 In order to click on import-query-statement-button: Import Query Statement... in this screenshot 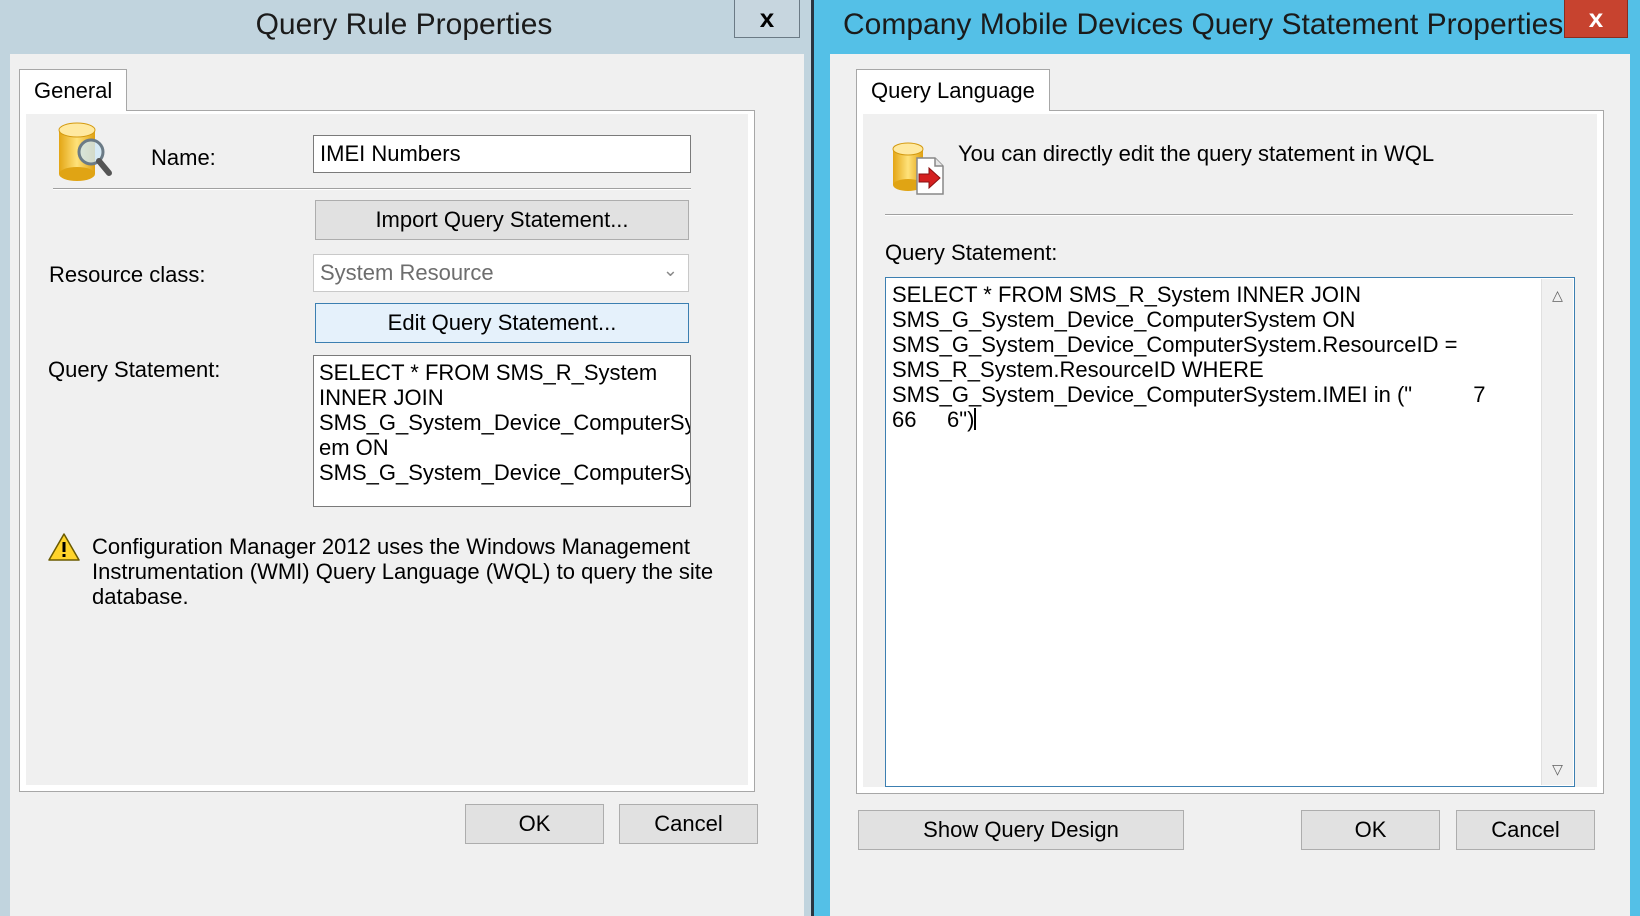, I will do `click(502, 220)`.